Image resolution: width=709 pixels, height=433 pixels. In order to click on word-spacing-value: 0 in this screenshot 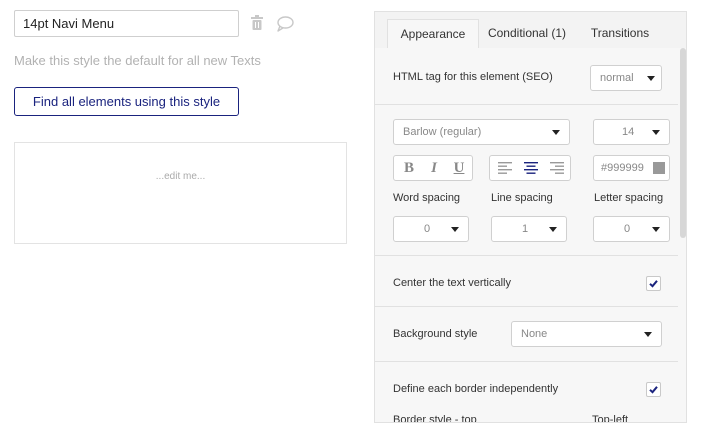, I will do `click(427, 229)`.